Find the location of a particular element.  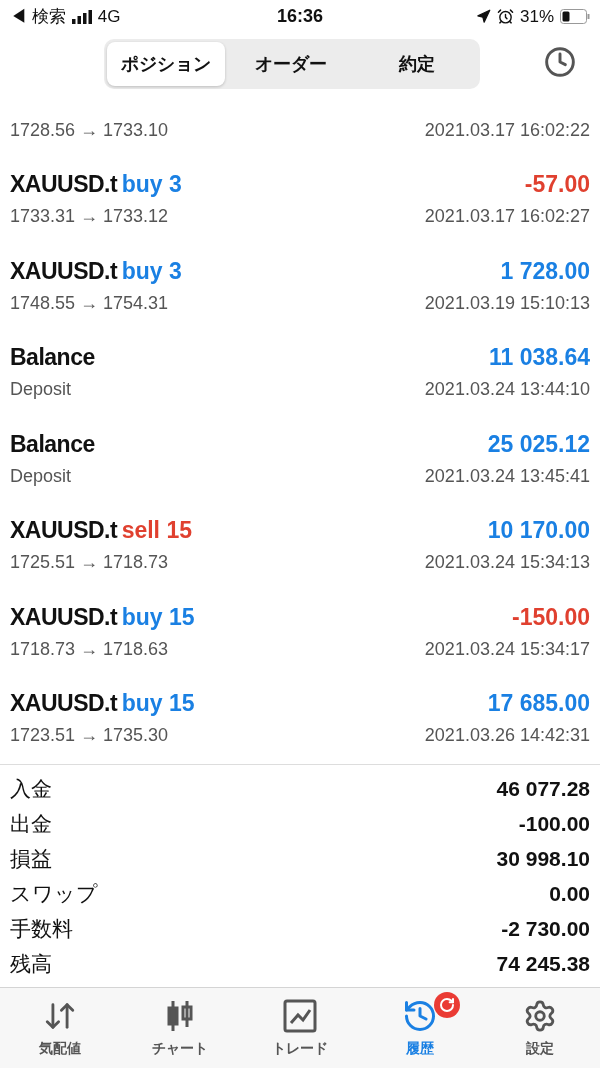

summary-value: 30 998.10 is located at coordinates (543, 858).